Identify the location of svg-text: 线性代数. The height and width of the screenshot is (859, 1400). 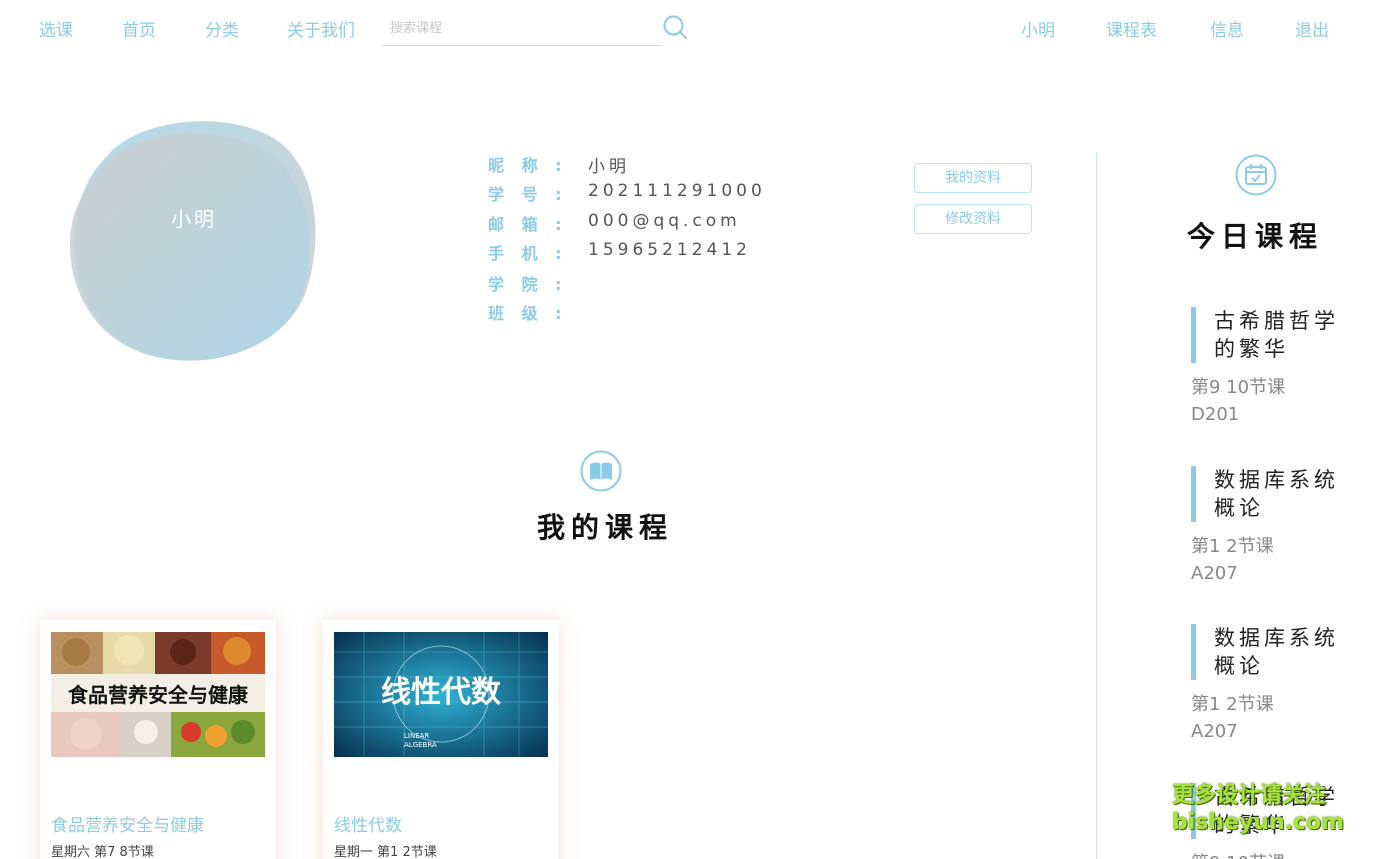
(441, 692).